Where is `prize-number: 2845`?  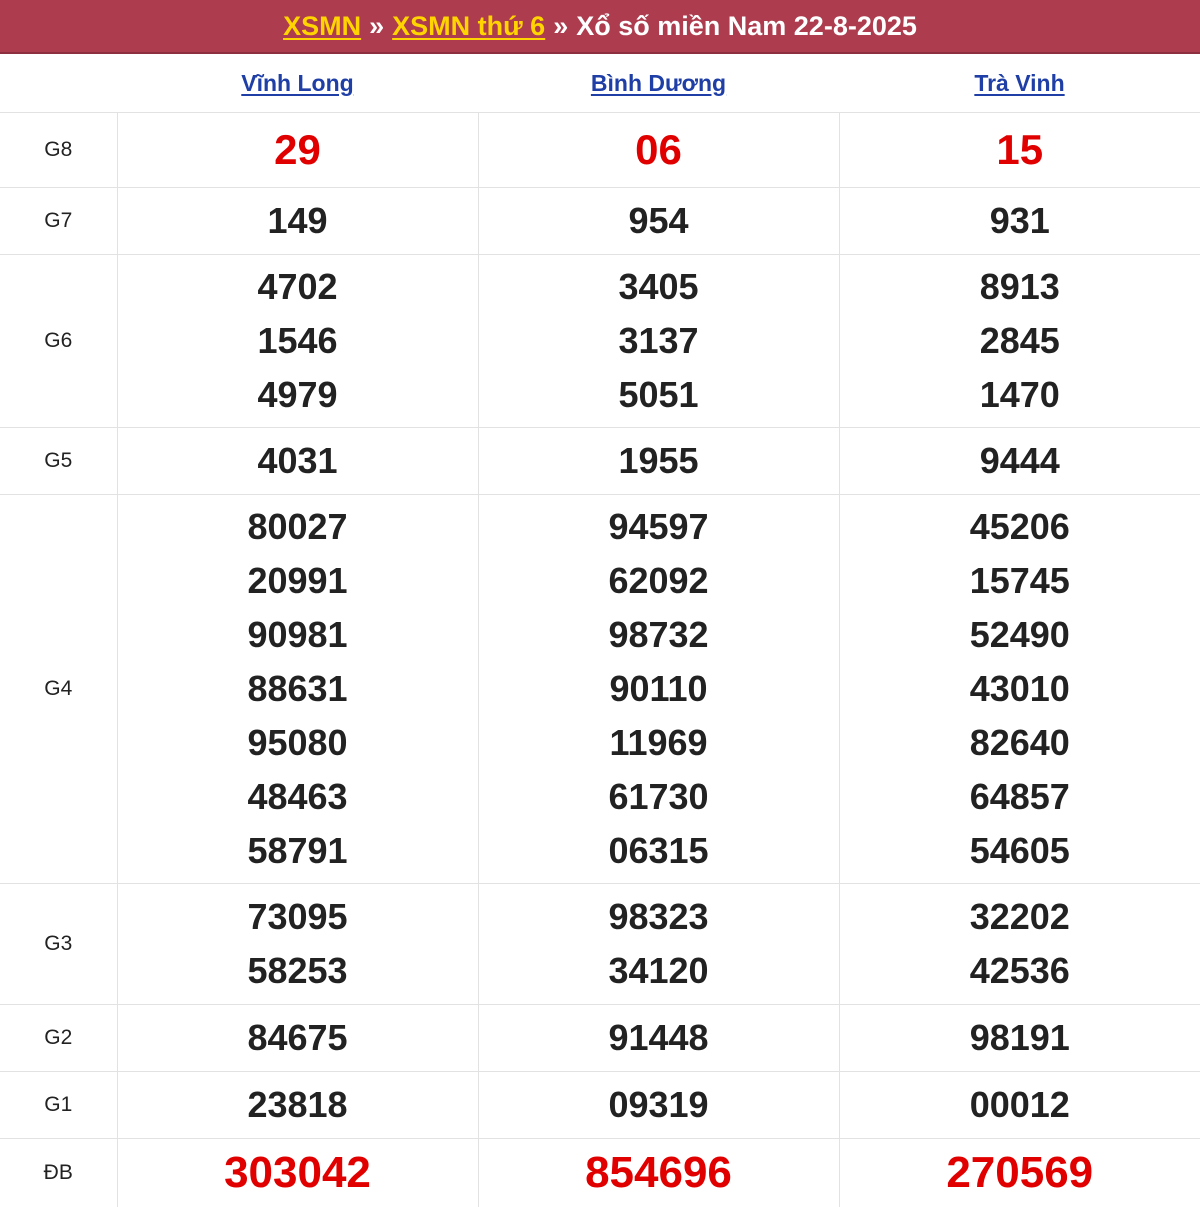
prize-number: 2845 is located at coordinates (1020, 341).